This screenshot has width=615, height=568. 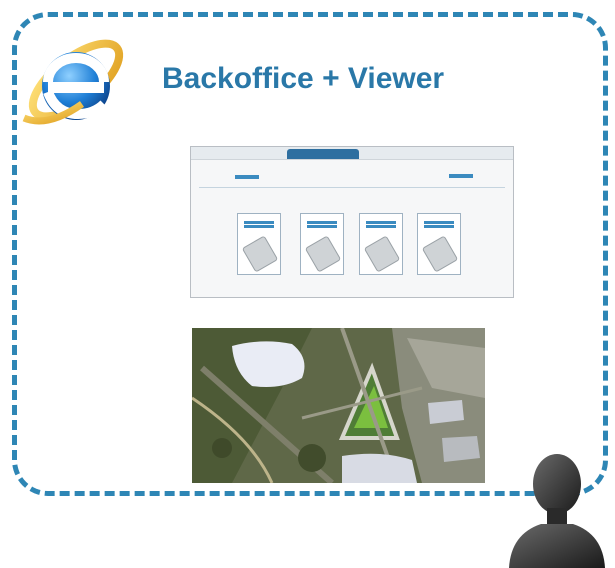 What do you see at coordinates (352, 187) in the screenshot?
I see `divider` at bounding box center [352, 187].